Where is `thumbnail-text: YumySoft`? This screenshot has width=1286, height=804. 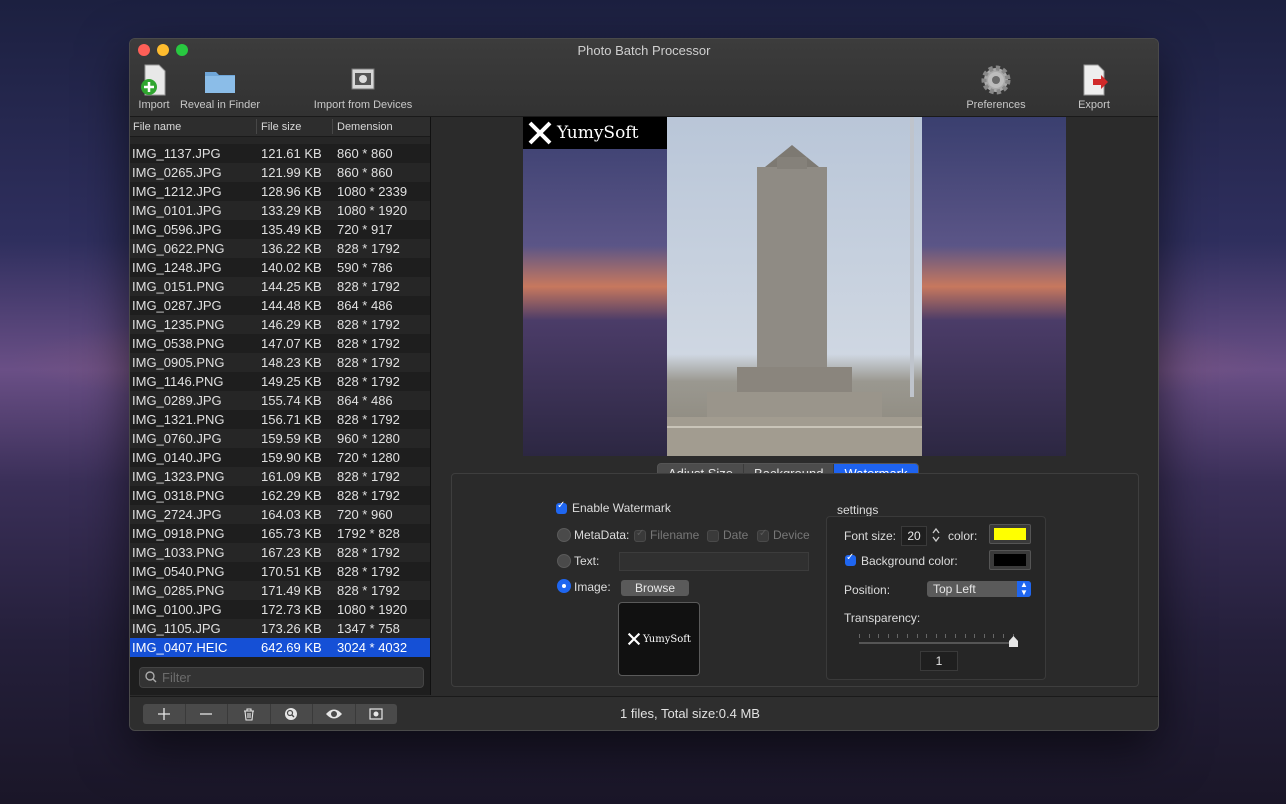
thumbnail-text: YumySoft is located at coordinates (667, 639).